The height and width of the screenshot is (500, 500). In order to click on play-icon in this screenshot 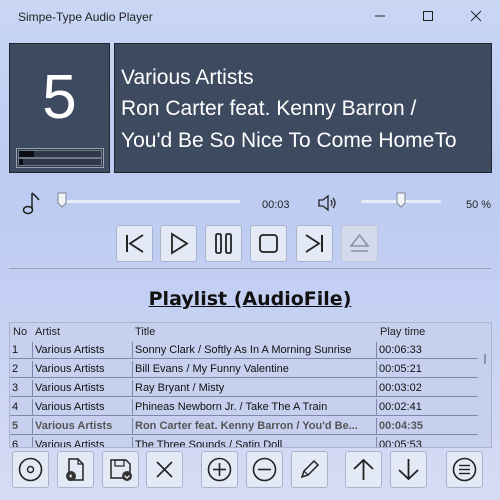, I will do `click(180, 243)`.